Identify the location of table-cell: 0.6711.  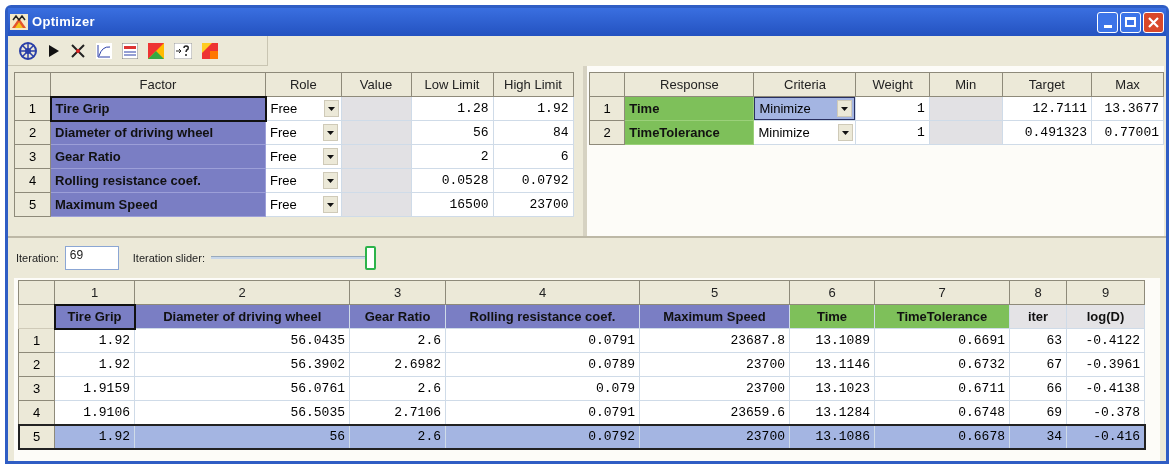
(942, 388).